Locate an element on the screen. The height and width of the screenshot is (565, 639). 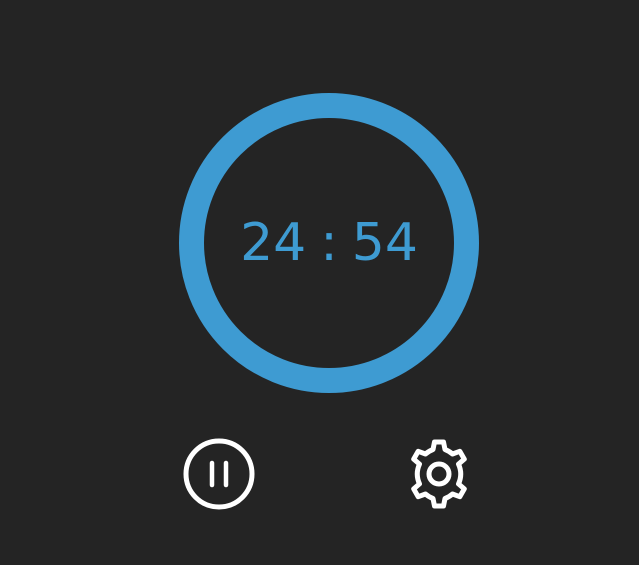
seconds-value: 54 is located at coordinates (384, 243).